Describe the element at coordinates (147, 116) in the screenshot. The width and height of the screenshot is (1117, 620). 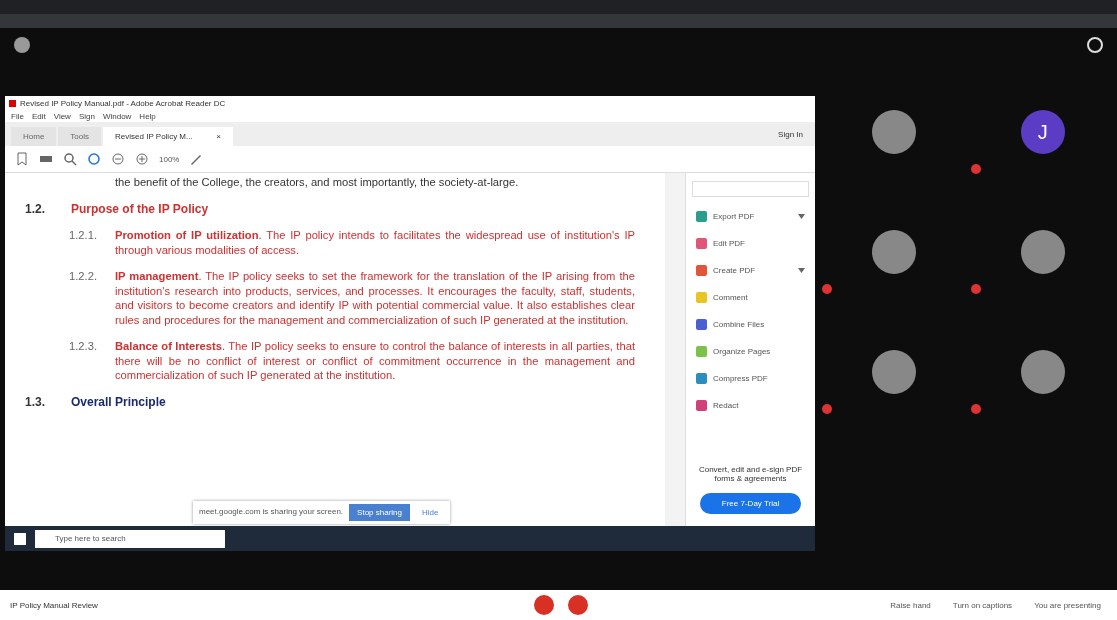
I see `menu-item: Help` at that location.